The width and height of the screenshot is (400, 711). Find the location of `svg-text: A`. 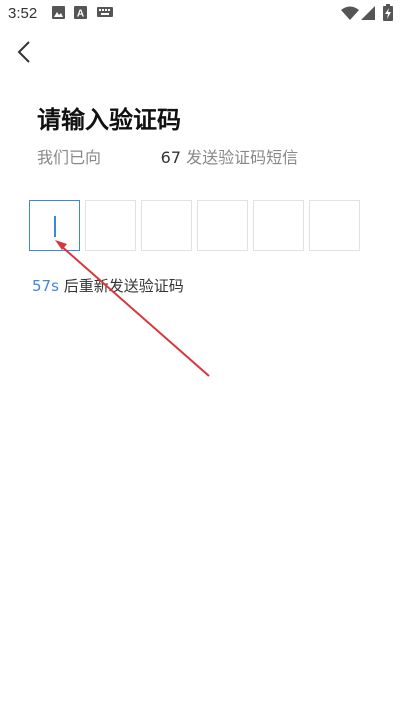

svg-text: A is located at coordinates (80, 14).